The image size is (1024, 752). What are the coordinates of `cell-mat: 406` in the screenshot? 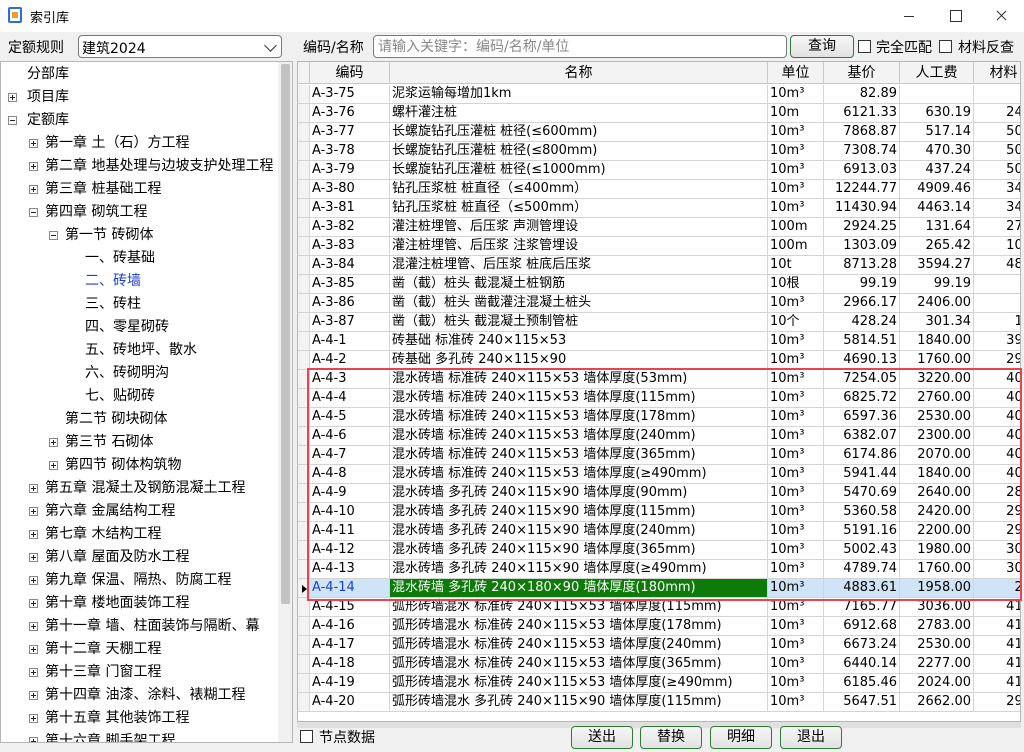 It's located at (997, 436).